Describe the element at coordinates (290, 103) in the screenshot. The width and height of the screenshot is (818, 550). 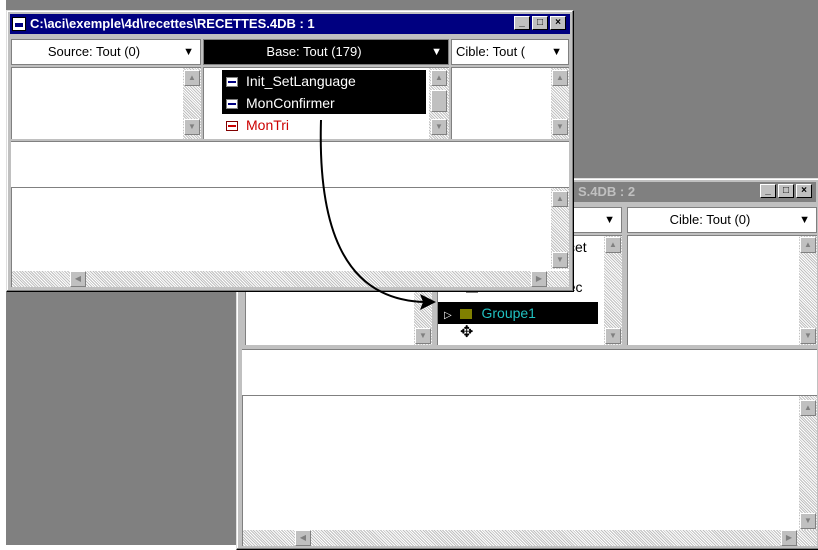
I see `list-item-label: MonConfirmer` at that location.